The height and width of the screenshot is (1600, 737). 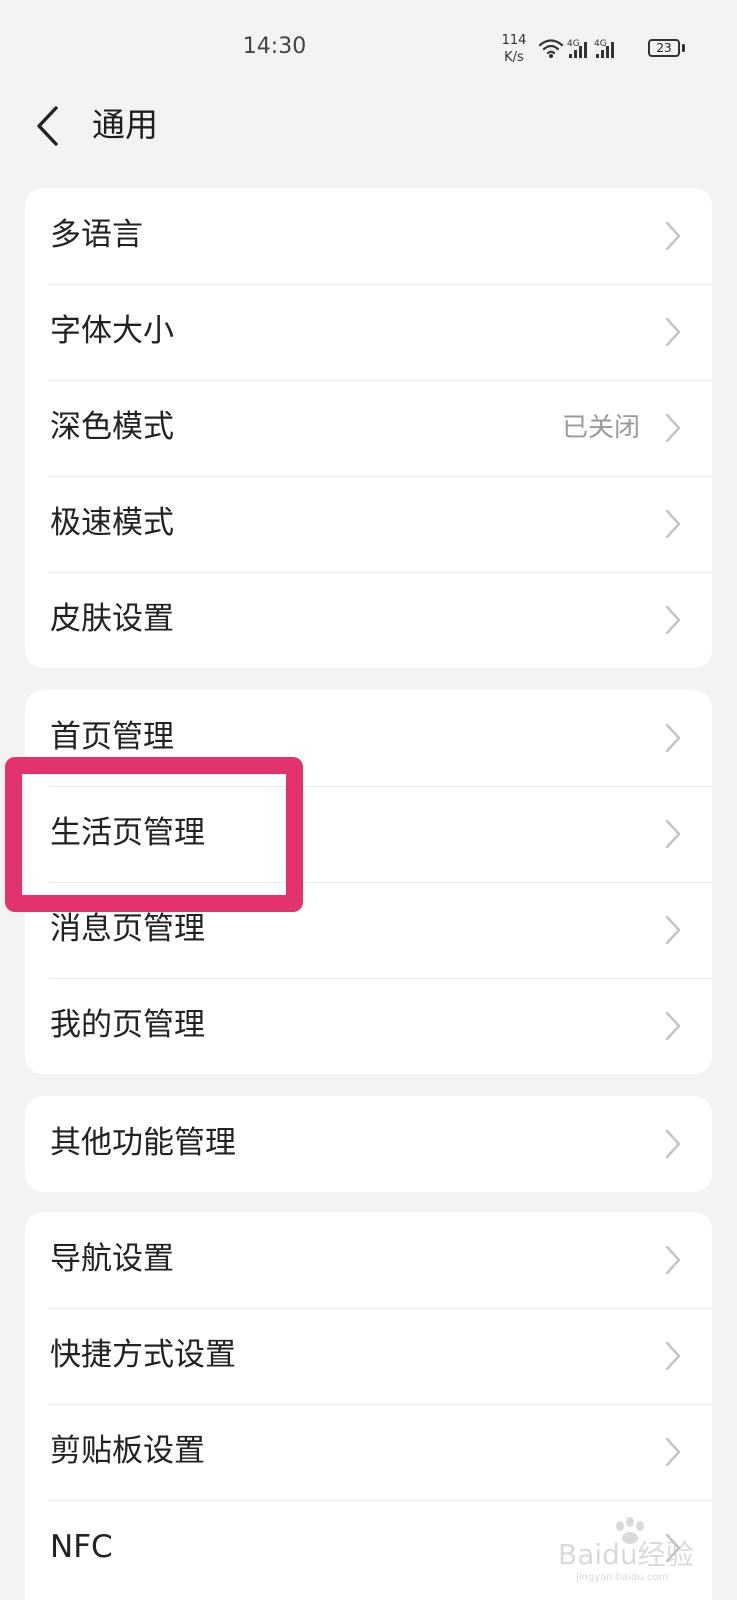 I want to click on watermark-subtext: jingyan.baidu.com, so click(x=621, y=1577).